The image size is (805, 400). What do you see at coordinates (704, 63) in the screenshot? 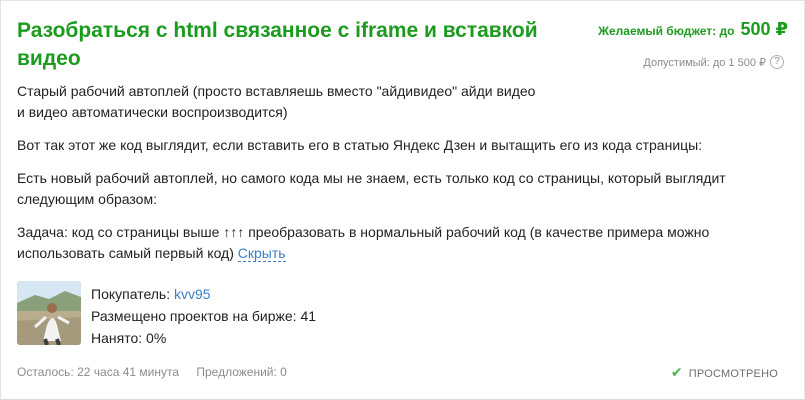
I see `allowed-budget: Допустимый: до 1 500 ₽` at bounding box center [704, 63].